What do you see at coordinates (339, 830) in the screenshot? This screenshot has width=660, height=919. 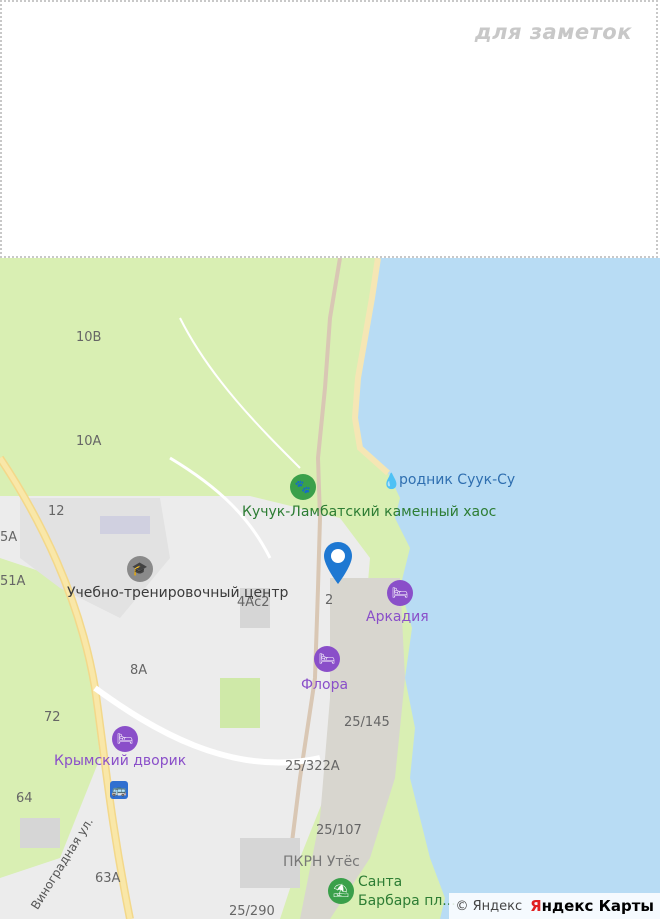 I see `house-number: 25/107` at bounding box center [339, 830].